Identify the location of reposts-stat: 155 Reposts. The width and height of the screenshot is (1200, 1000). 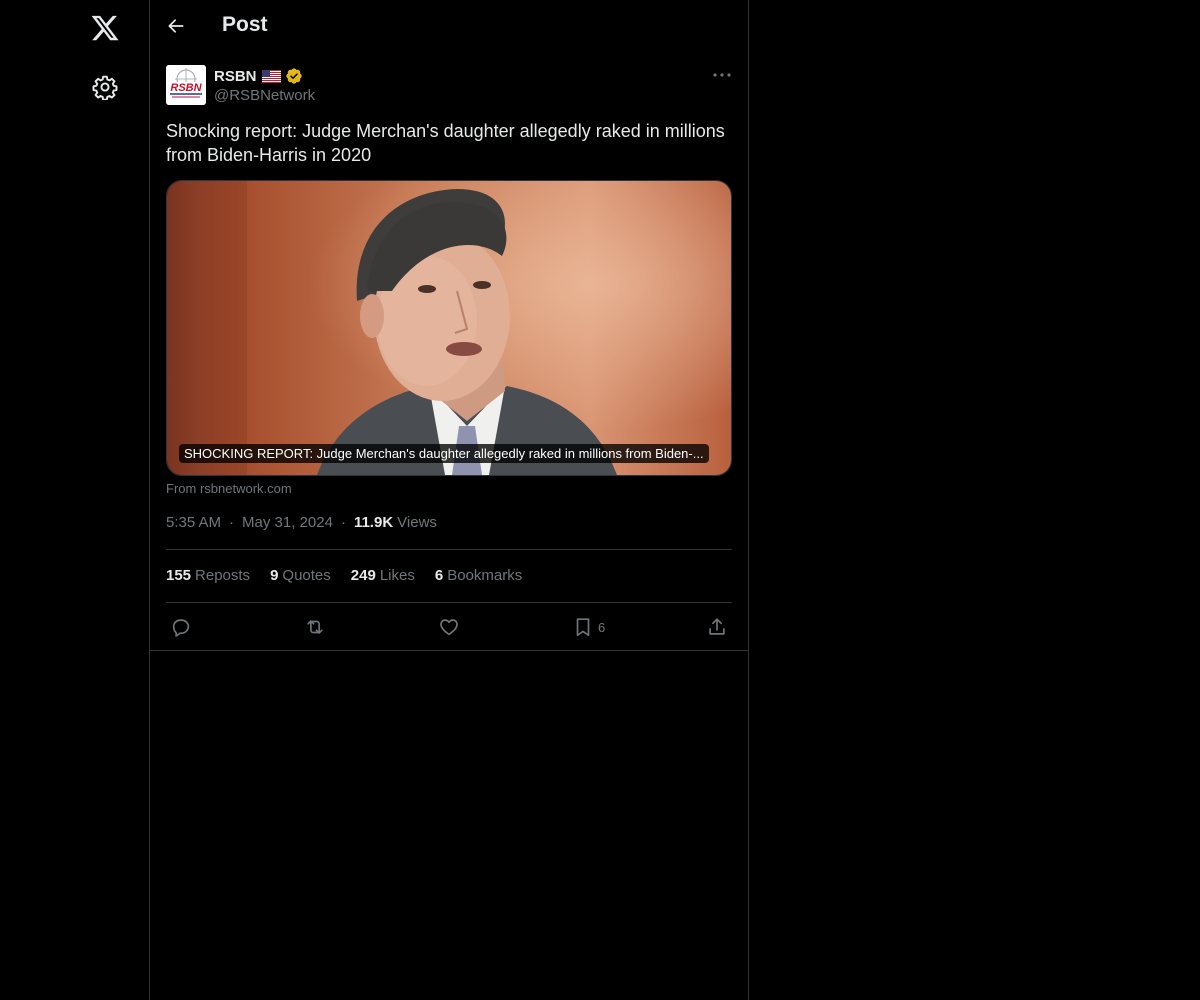
(208, 575).